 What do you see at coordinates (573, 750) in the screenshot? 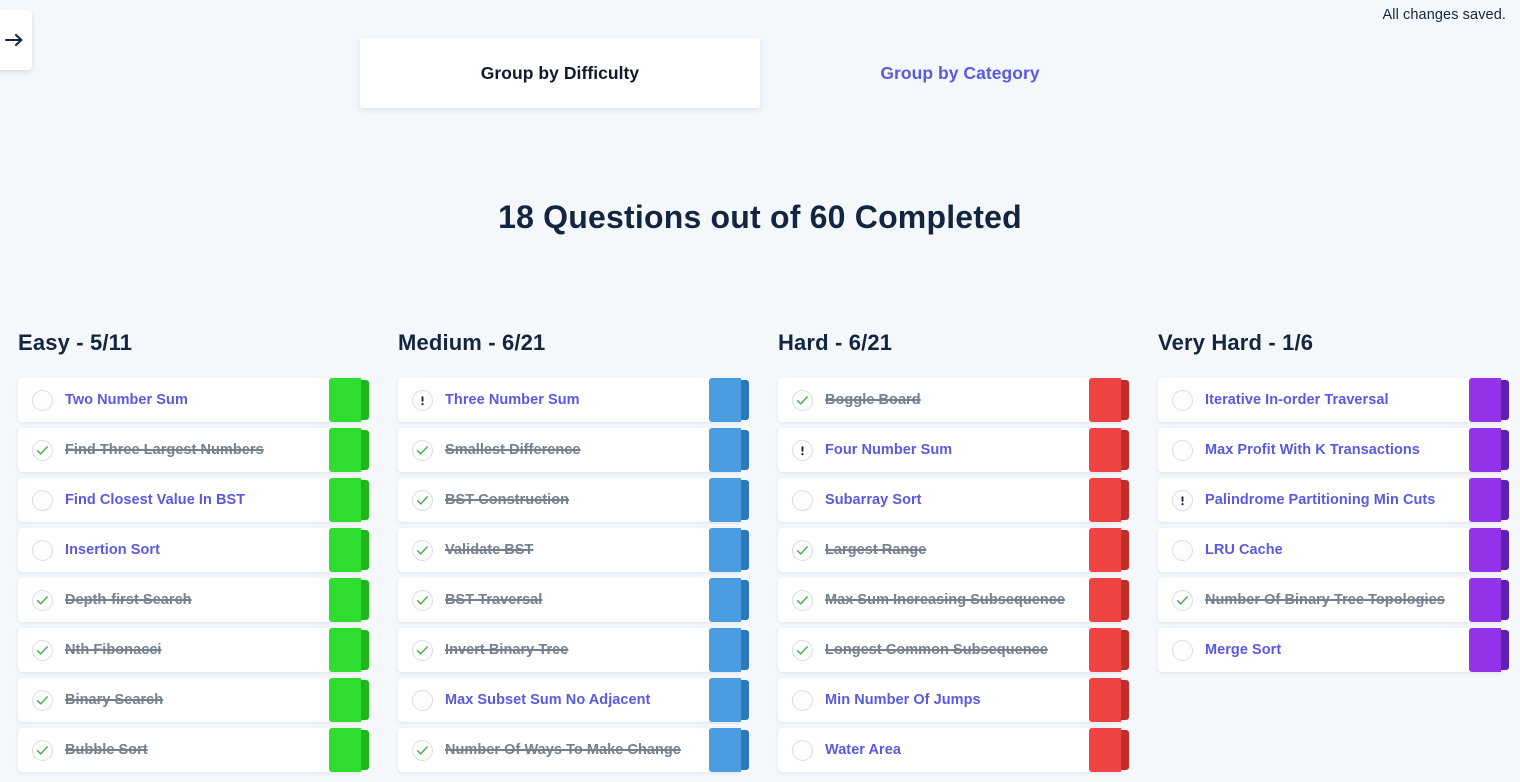
I see `question-card: Number Of Ways To Make Change` at bounding box center [573, 750].